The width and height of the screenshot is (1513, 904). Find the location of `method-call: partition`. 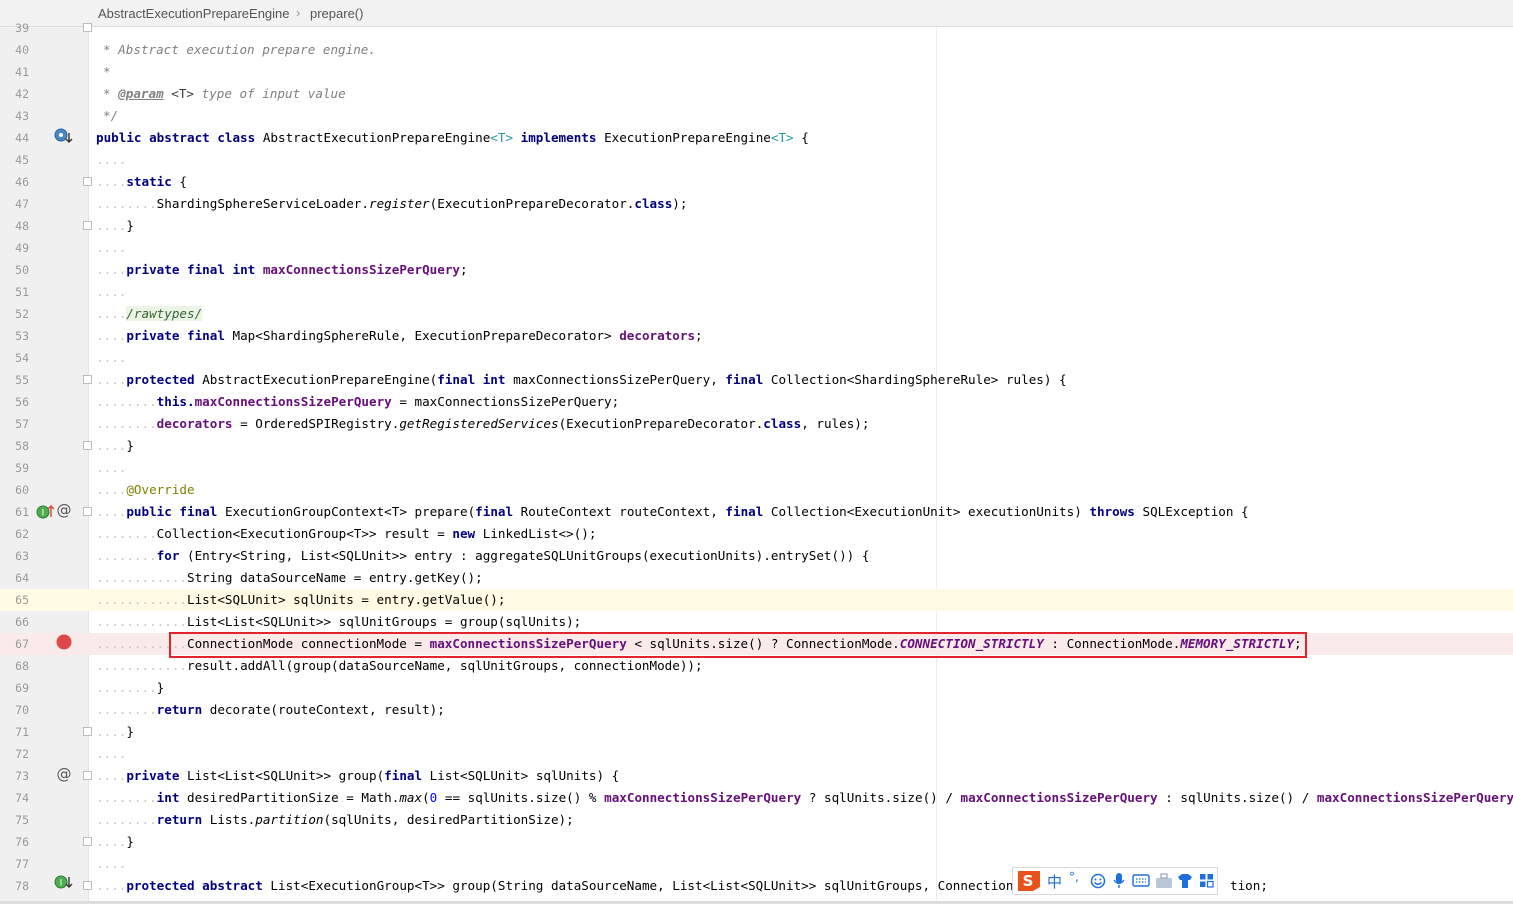

method-call: partition is located at coordinates (289, 819).